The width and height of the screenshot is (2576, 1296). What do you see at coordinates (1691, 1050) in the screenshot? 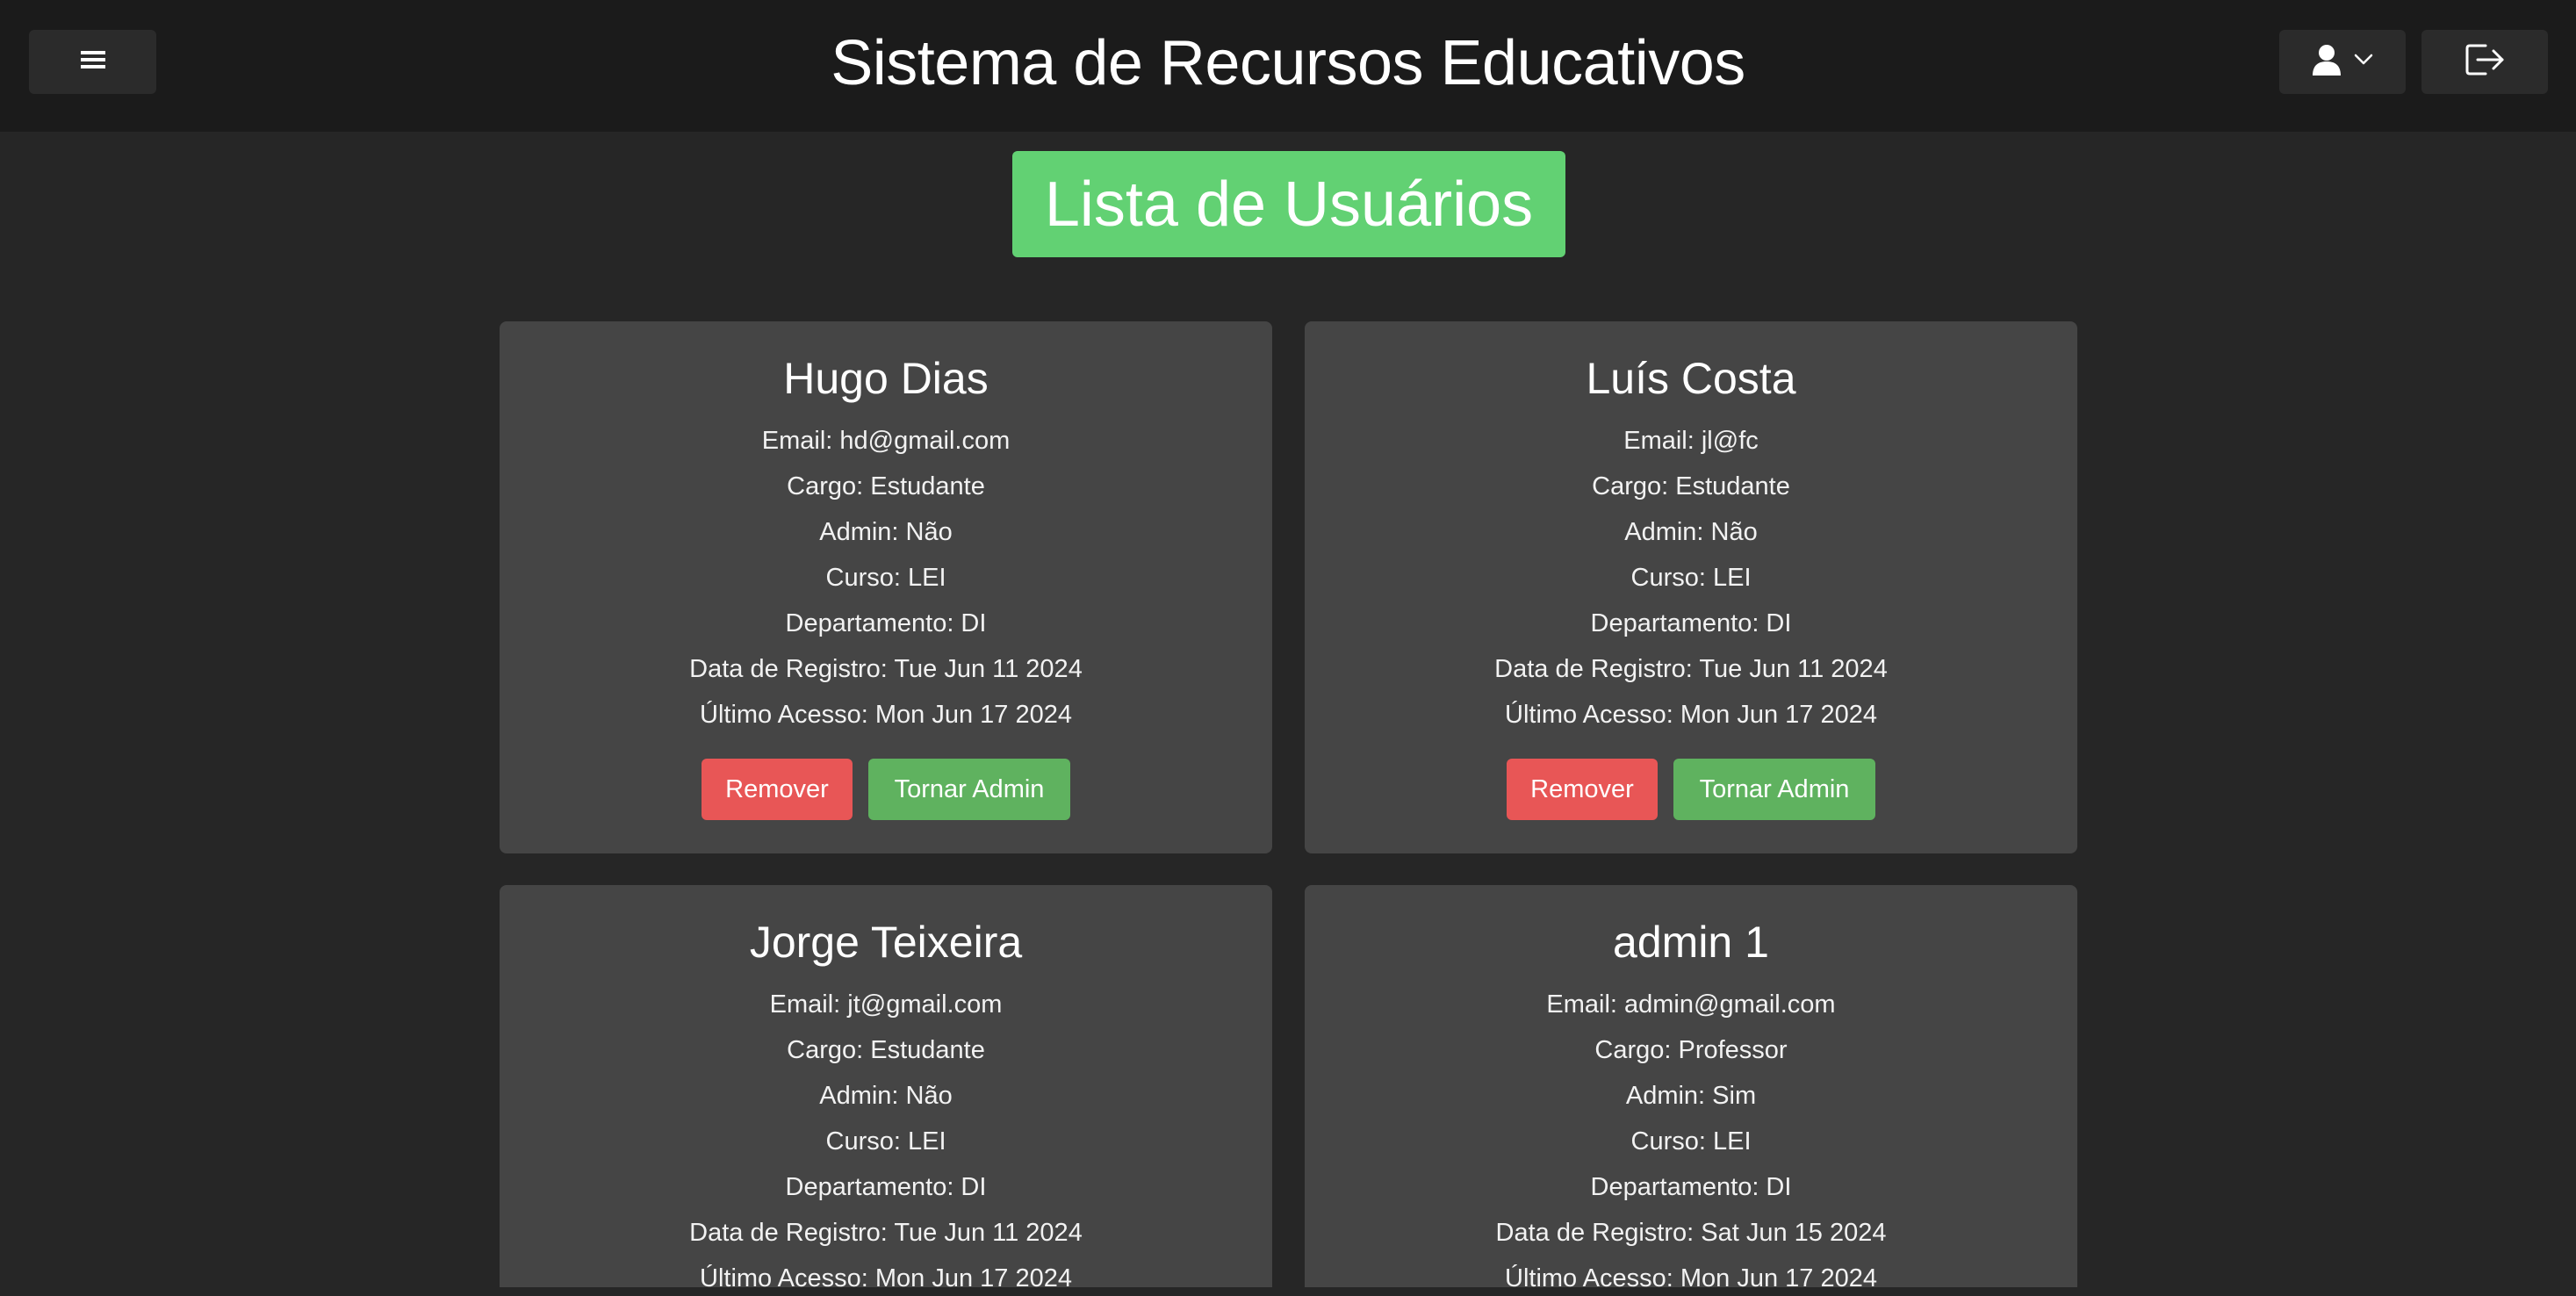
I see `user-cargo: Cargo: Professor` at bounding box center [1691, 1050].